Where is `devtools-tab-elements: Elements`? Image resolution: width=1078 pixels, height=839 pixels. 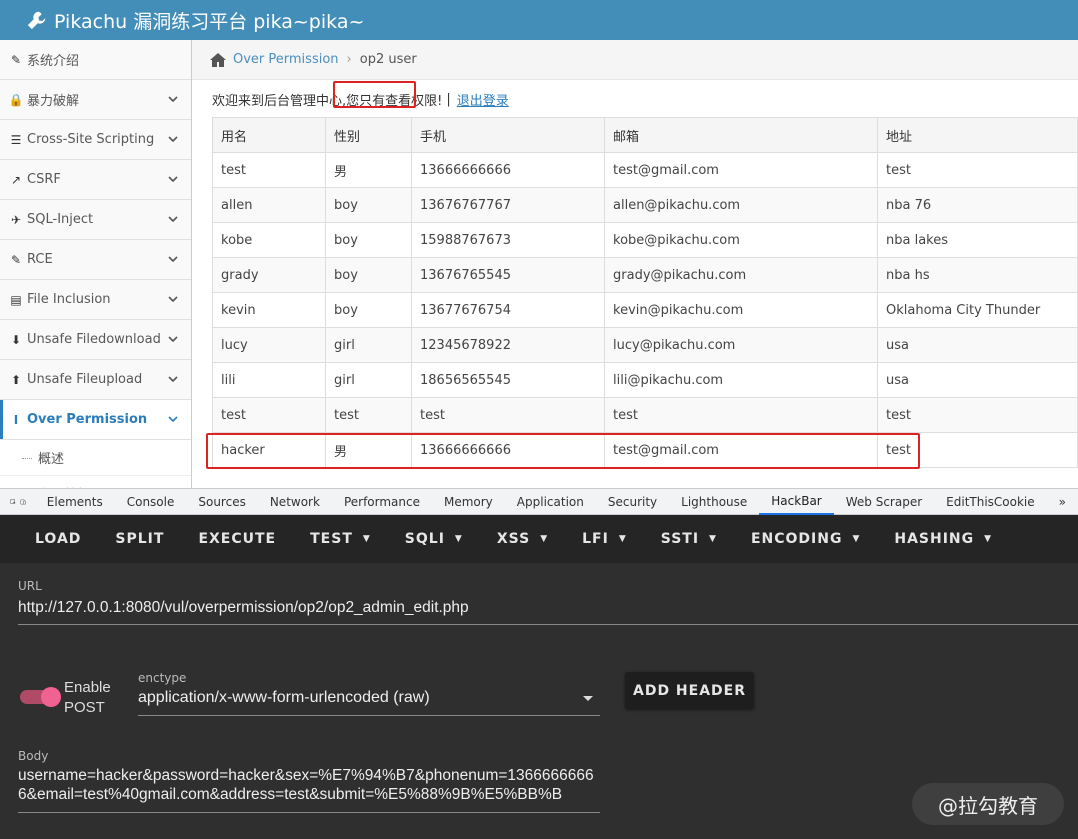
devtools-tab-elements: Elements is located at coordinates (75, 501).